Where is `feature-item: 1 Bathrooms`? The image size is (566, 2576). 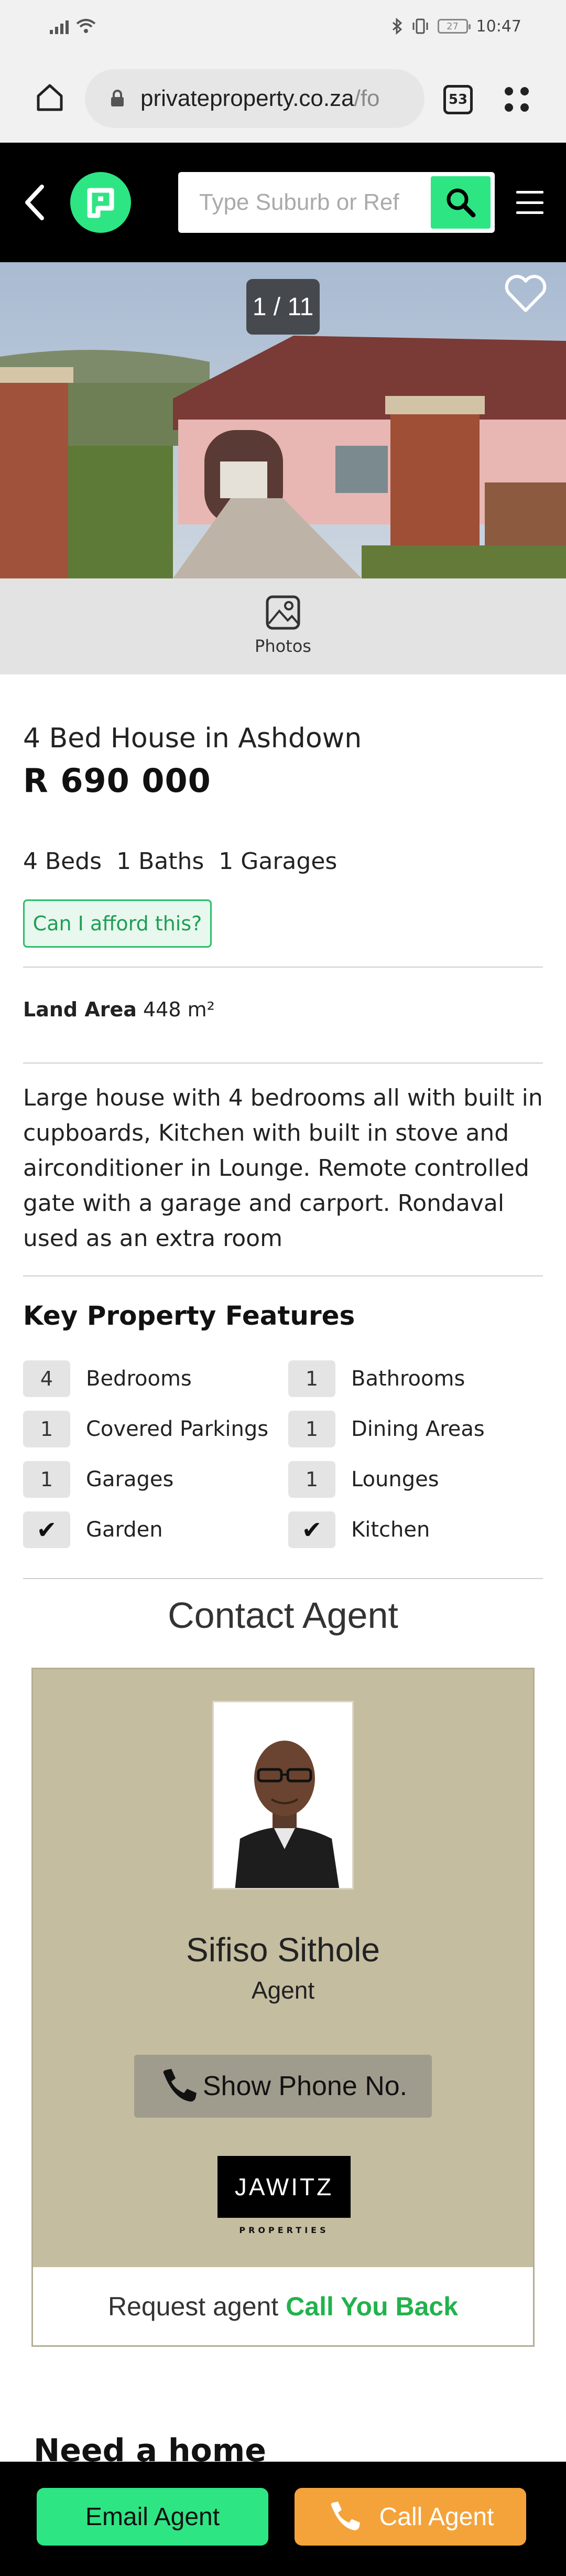 feature-item: 1 Bathrooms is located at coordinates (376, 1378).